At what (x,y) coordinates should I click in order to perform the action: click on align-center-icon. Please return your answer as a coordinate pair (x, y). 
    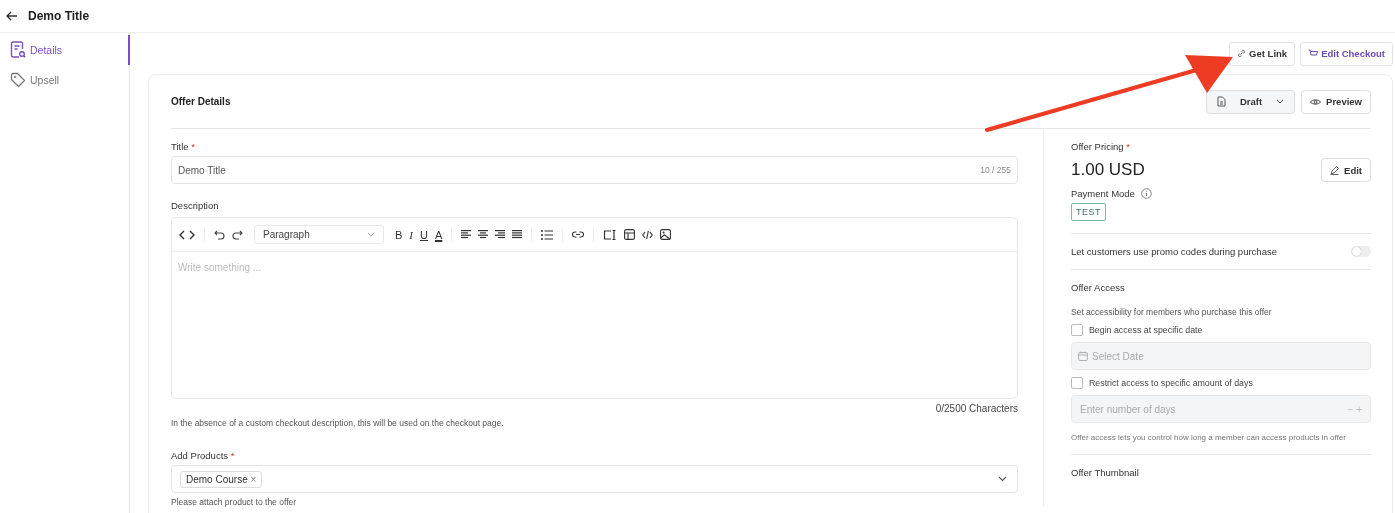
    Looking at the image, I should click on (483, 234).